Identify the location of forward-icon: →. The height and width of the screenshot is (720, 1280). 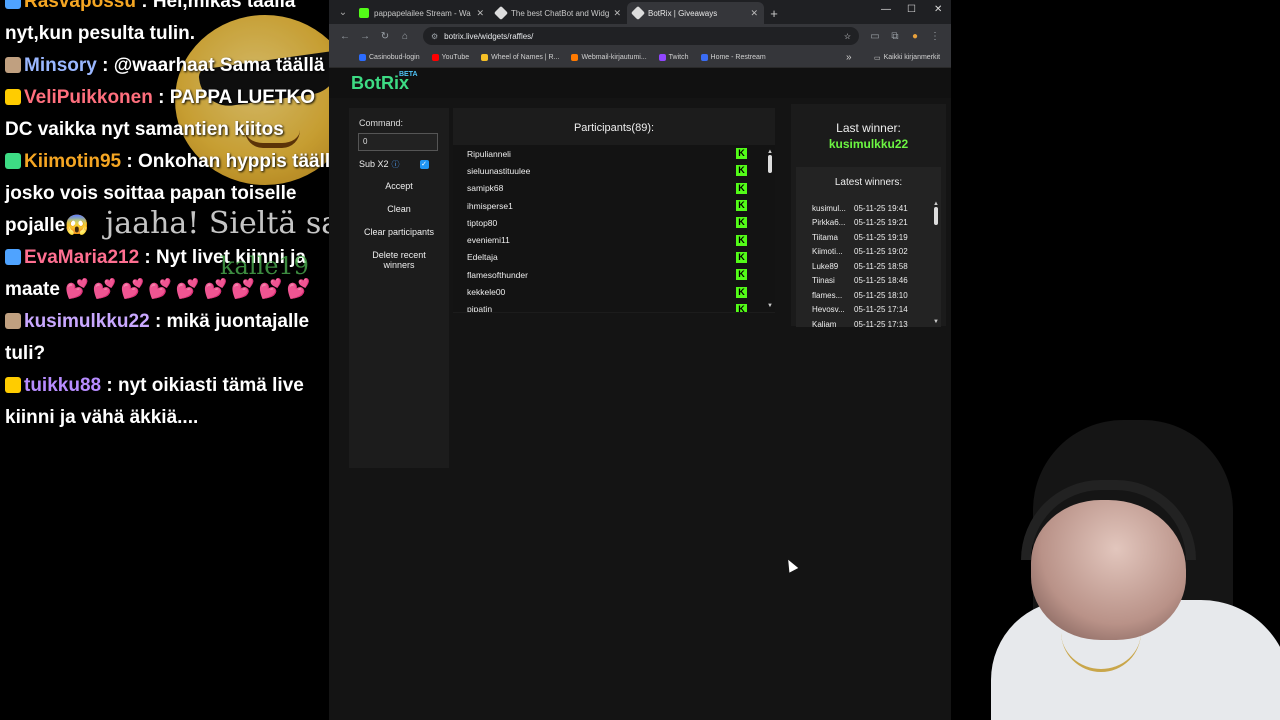
(365, 36).